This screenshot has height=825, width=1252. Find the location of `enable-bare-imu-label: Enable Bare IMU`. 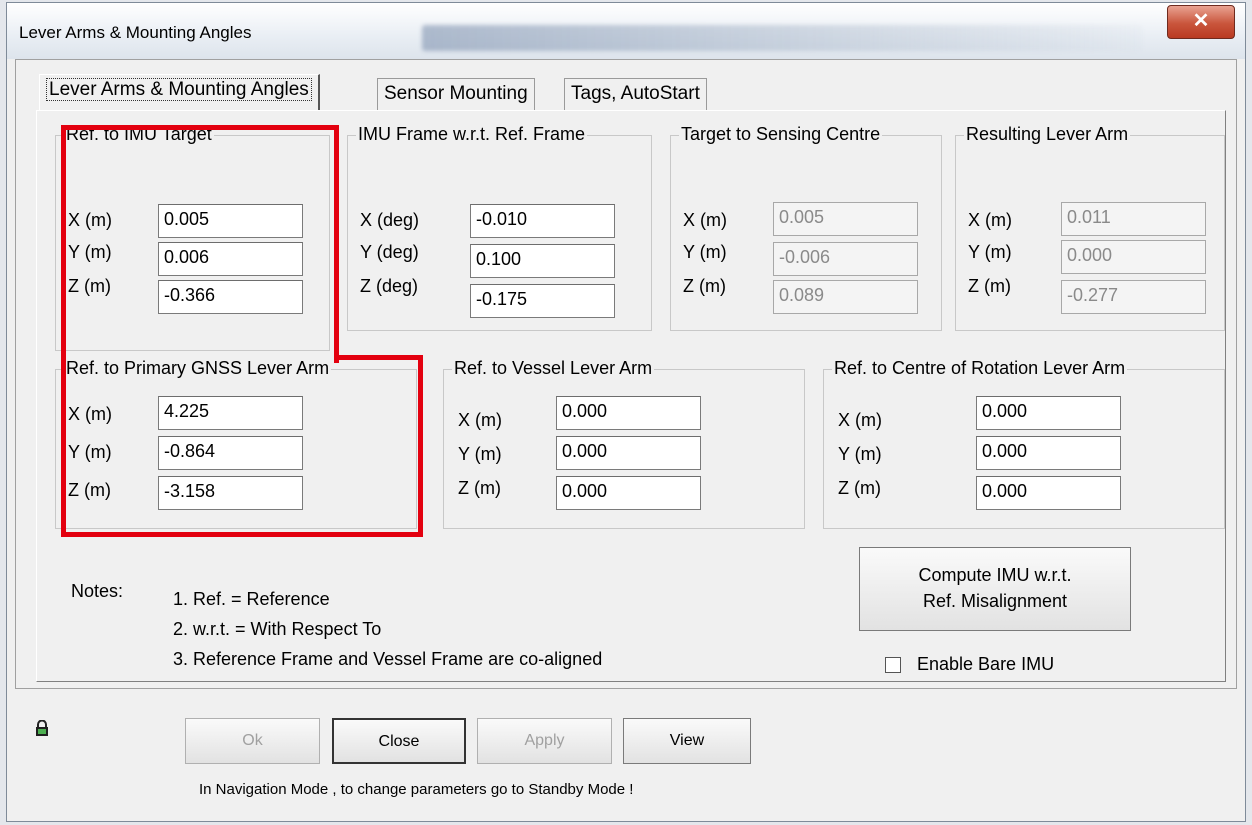

enable-bare-imu-label: Enable Bare IMU is located at coordinates (986, 664).